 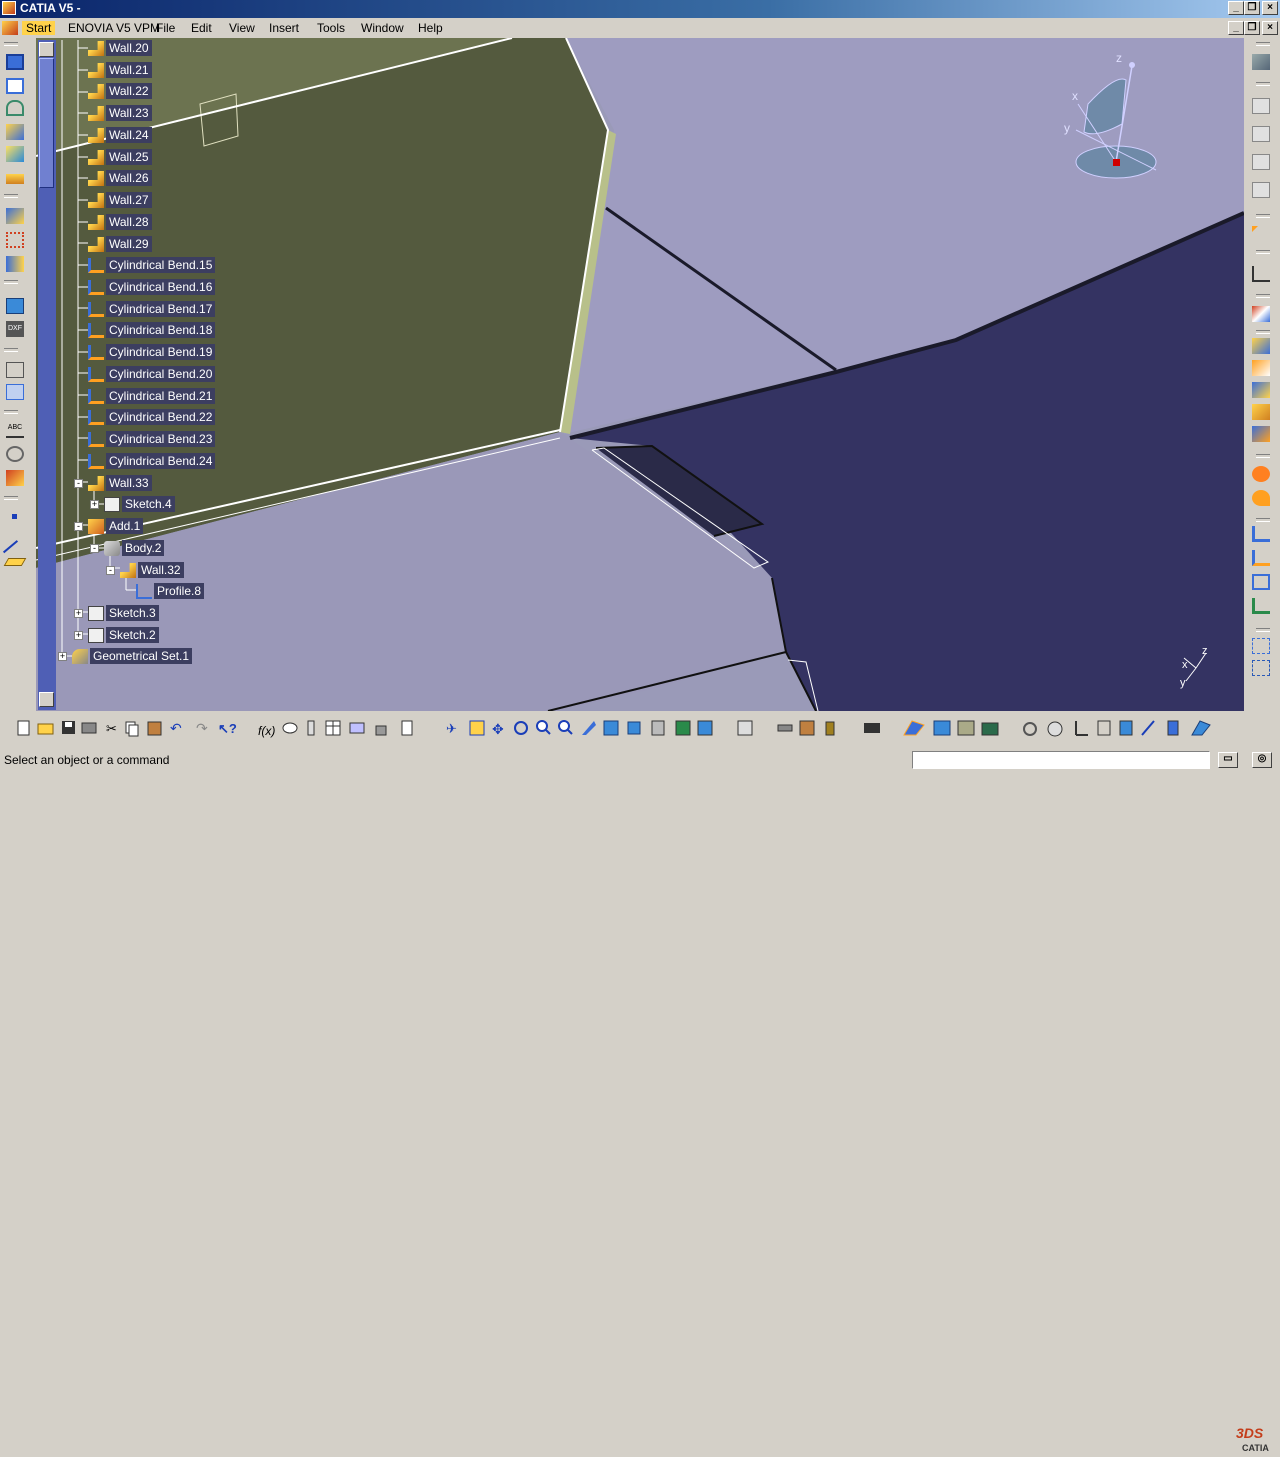 I want to click on tree-item-label: Cylindrical Bend.22, so click(x=161, y=417).